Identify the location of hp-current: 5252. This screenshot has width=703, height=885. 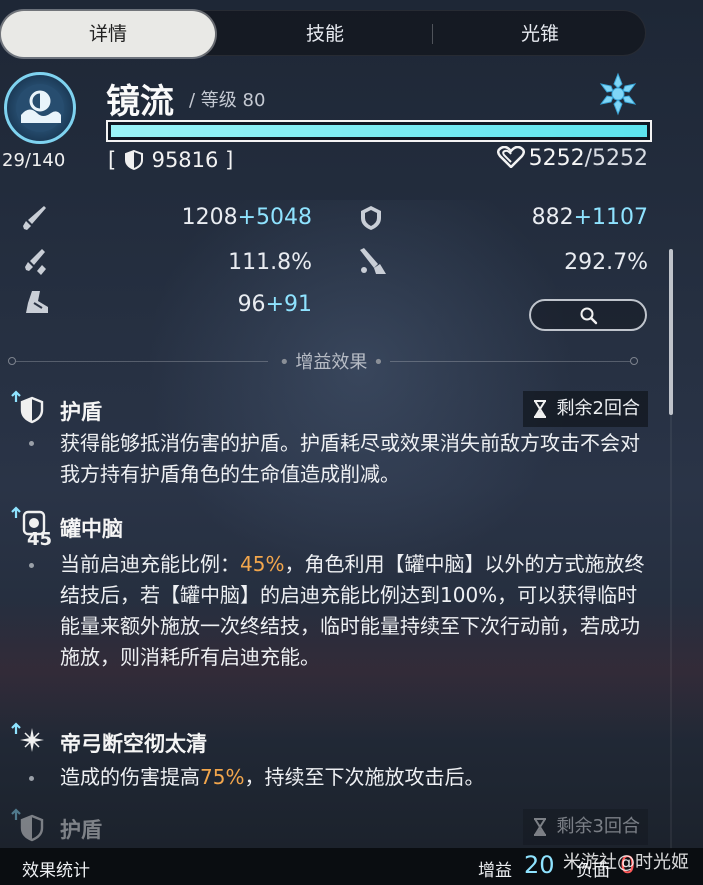
(556, 158).